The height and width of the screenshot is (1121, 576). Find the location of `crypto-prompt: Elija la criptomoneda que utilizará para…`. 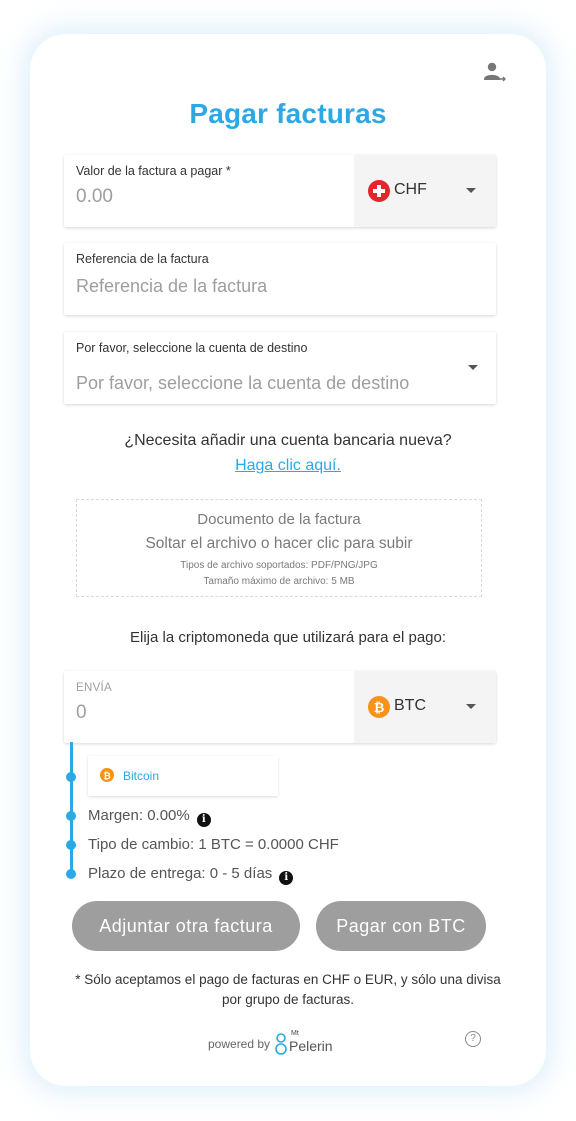

crypto-prompt: Elija la criptomoneda que utilizará para… is located at coordinates (288, 637).